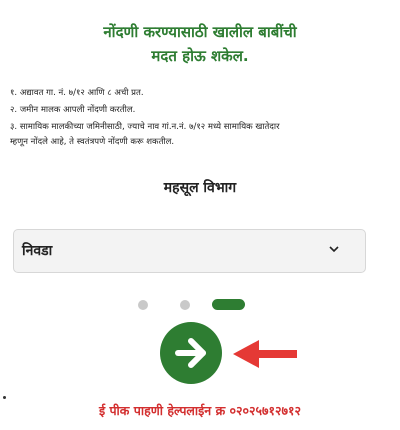 This screenshot has width=400, height=430. What do you see at coordinates (77, 93) in the screenshot?
I see `requirement-item: १. अद्यावत गा. नं. ७/१२ आणि ८ अची प्रत.` at bounding box center [77, 93].